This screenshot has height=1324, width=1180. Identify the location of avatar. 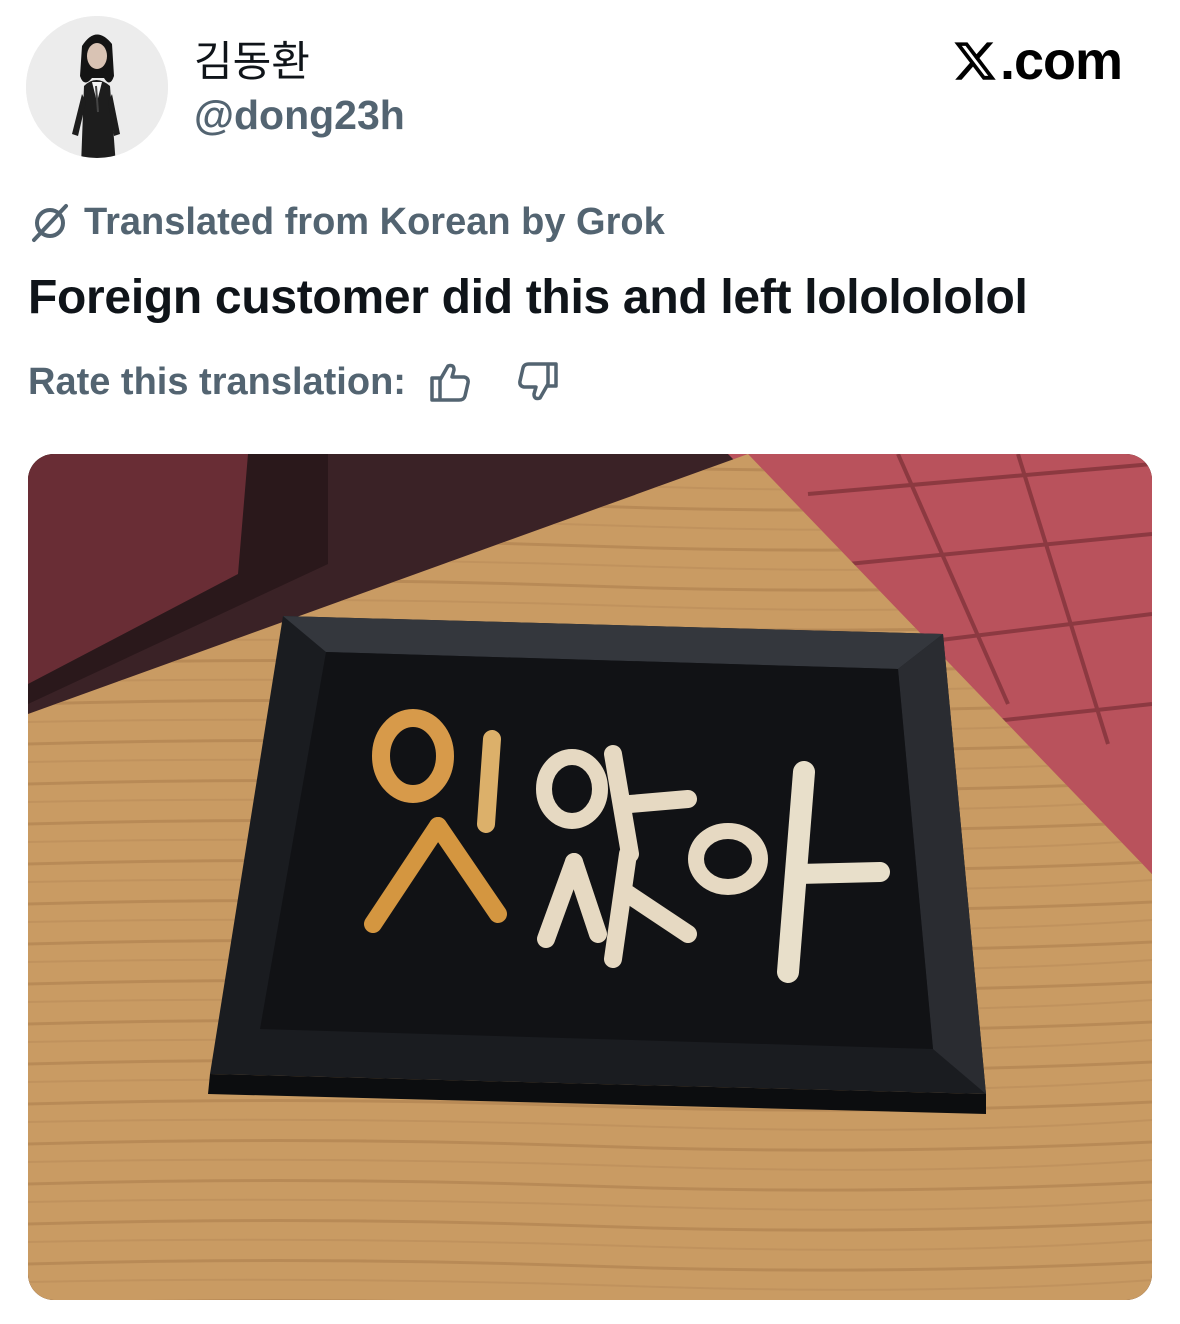
(97, 87).